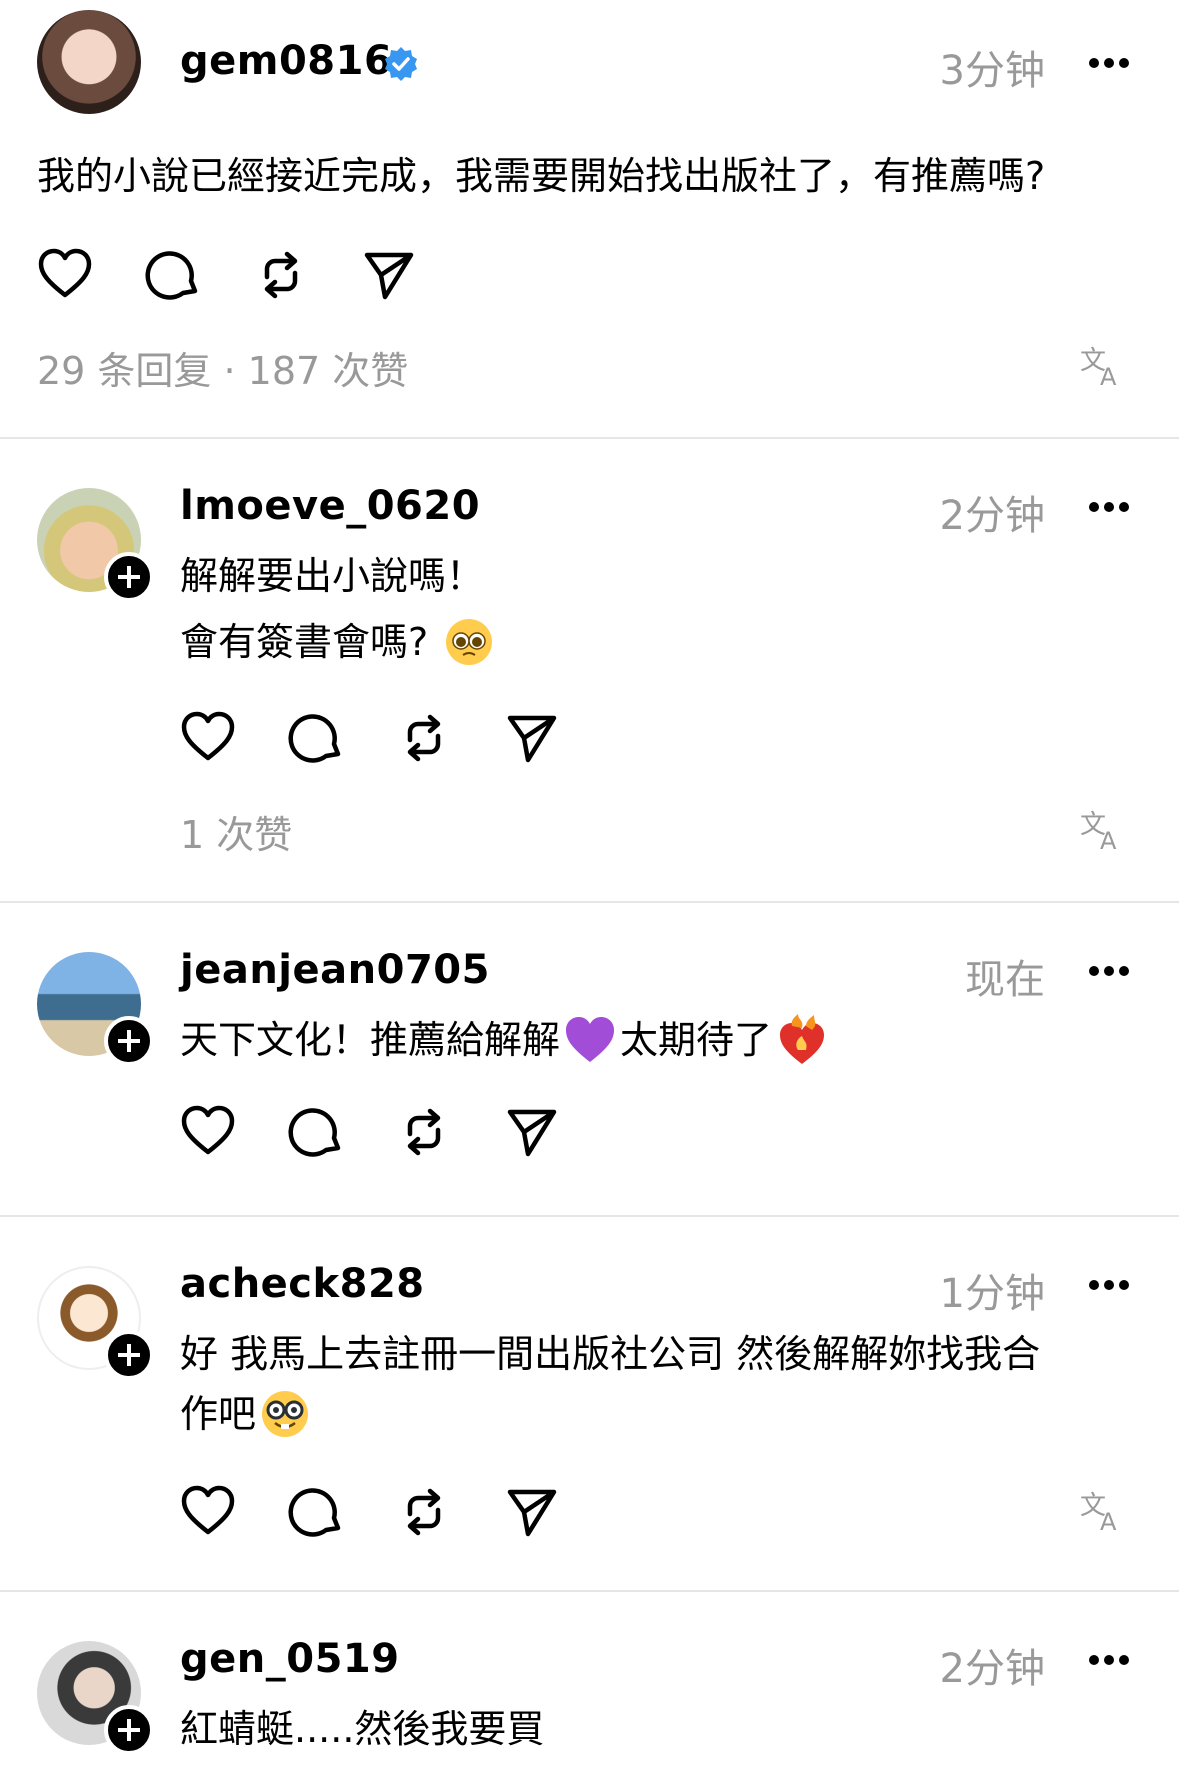 This screenshot has height=1767, width=1179. I want to click on like-stats: 1 次赞, so click(236, 831).